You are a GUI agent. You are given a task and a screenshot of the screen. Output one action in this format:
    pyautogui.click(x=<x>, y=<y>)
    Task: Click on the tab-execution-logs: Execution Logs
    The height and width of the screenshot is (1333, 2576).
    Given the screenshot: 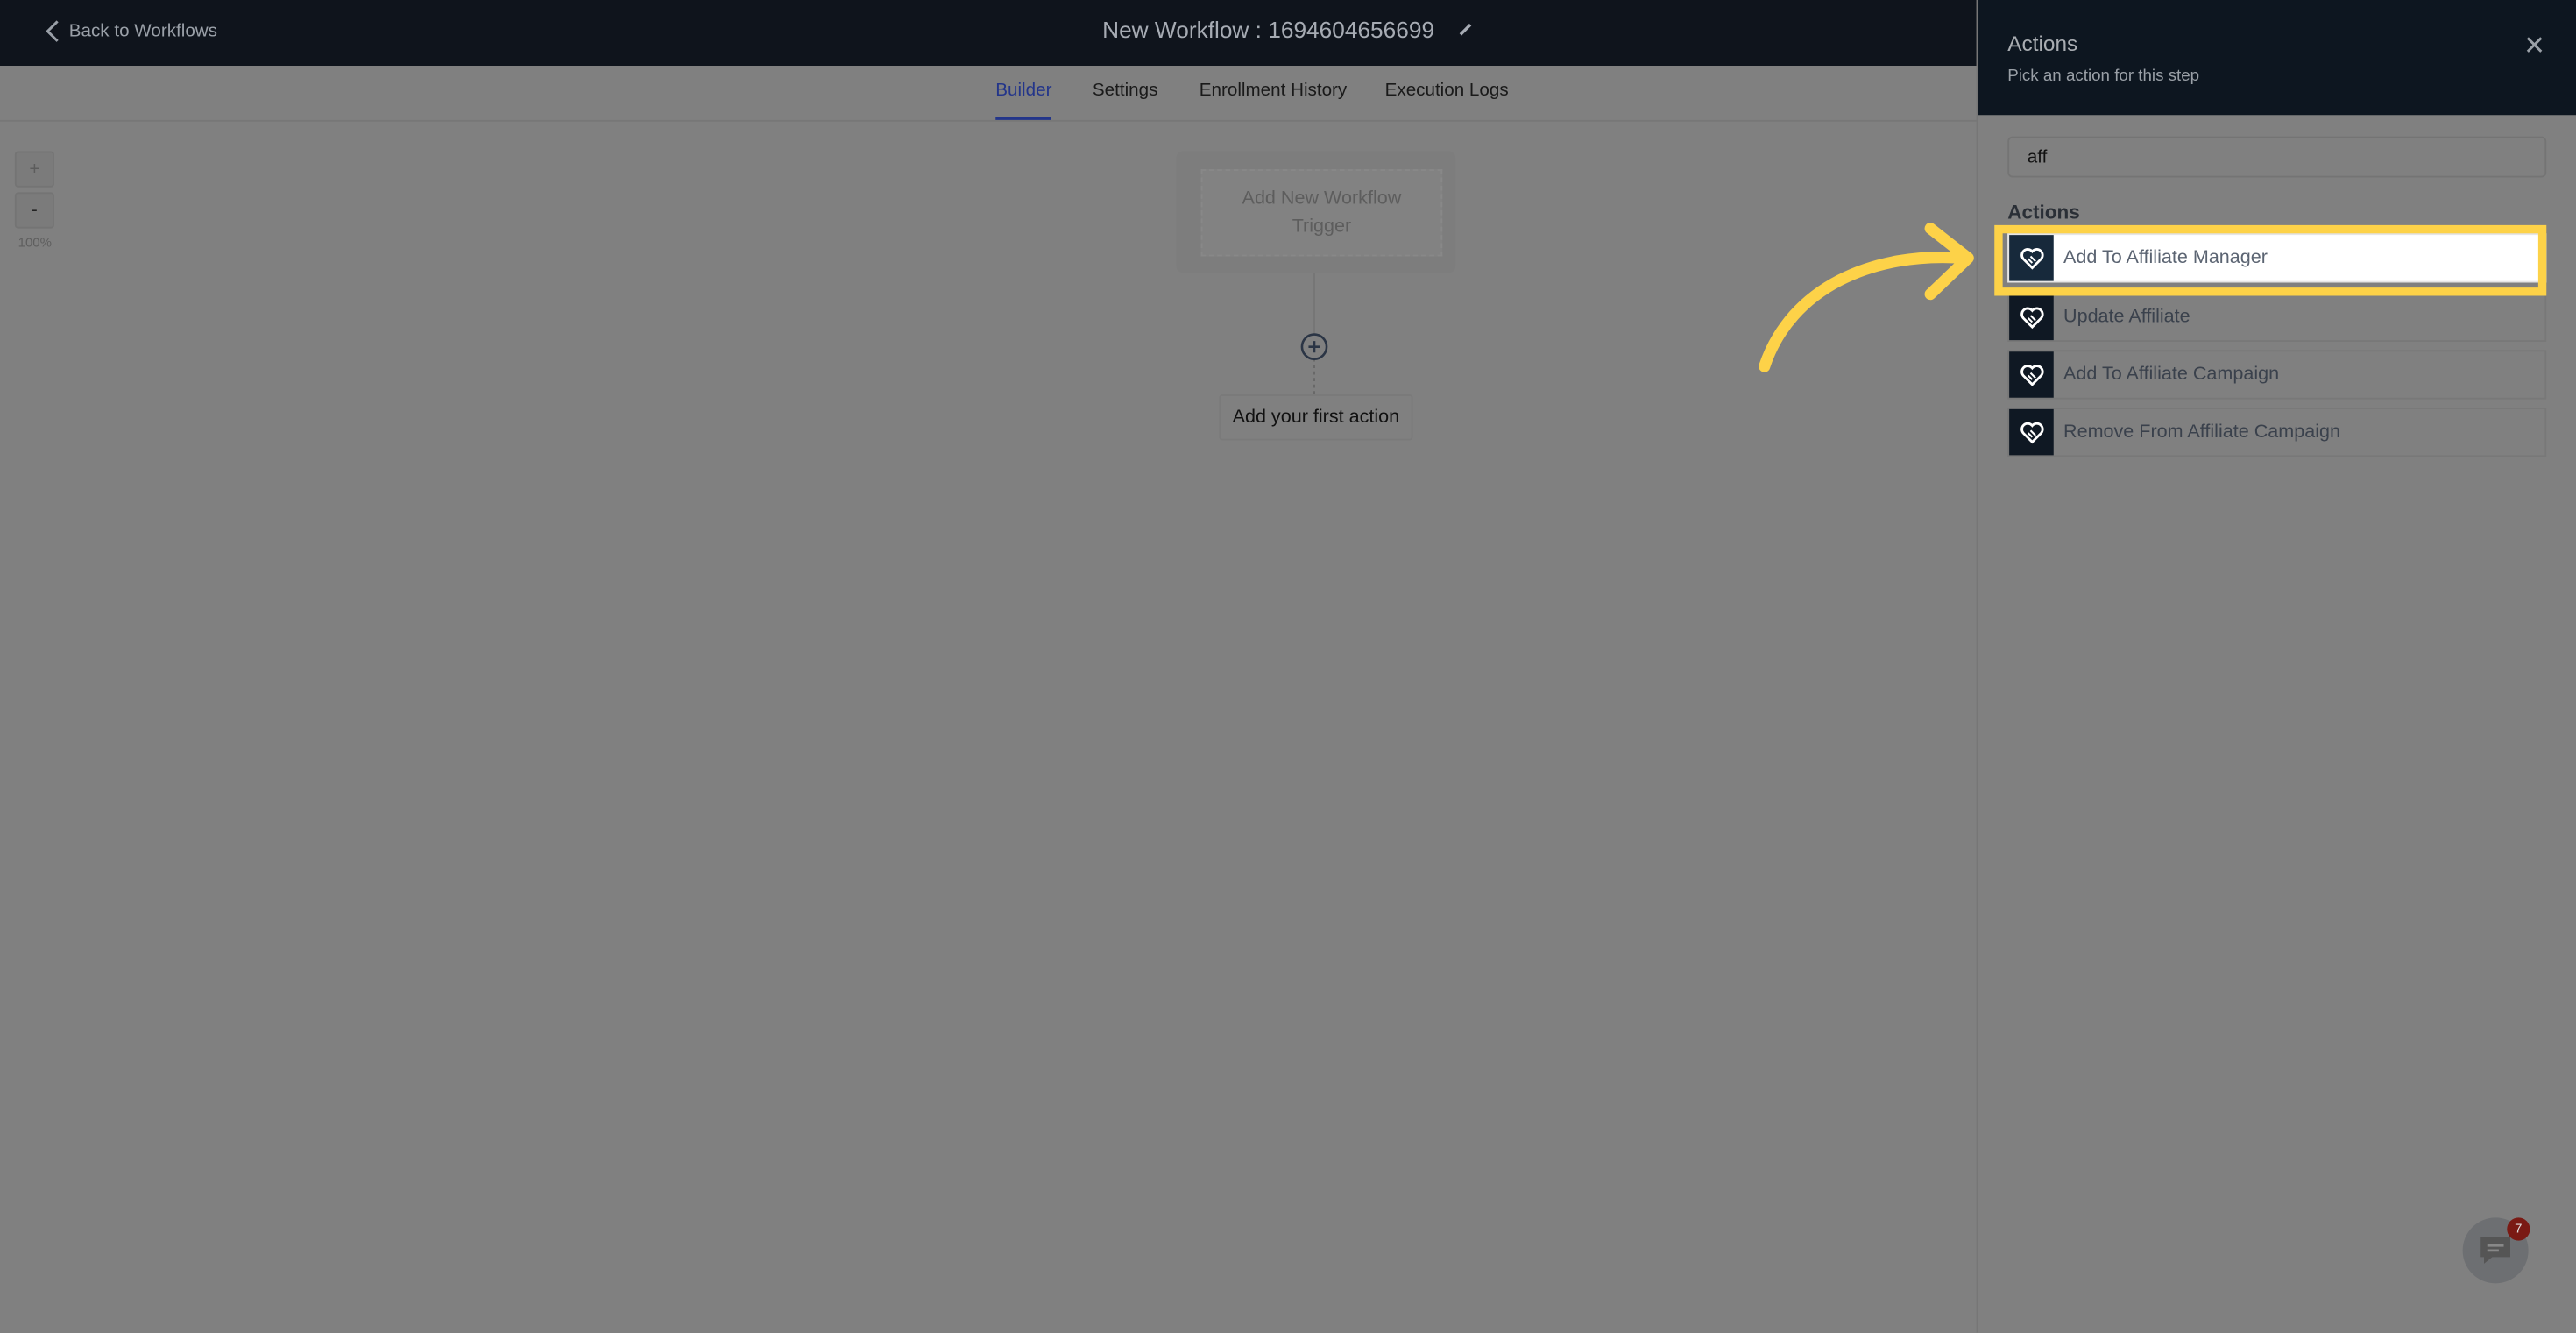 What is the action you would take?
    pyautogui.click(x=1447, y=91)
    